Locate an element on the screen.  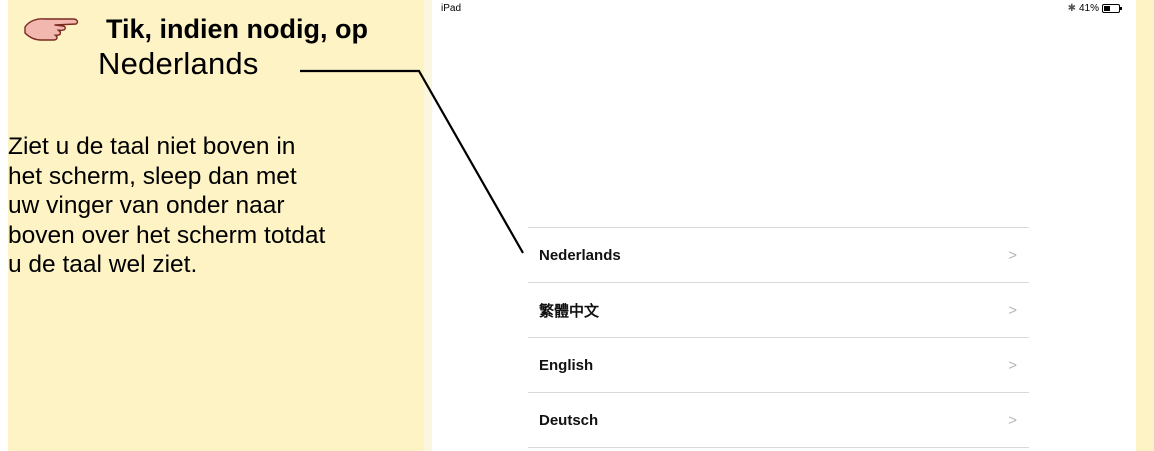
battery-percentage: 41% is located at coordinates (1088, 8).